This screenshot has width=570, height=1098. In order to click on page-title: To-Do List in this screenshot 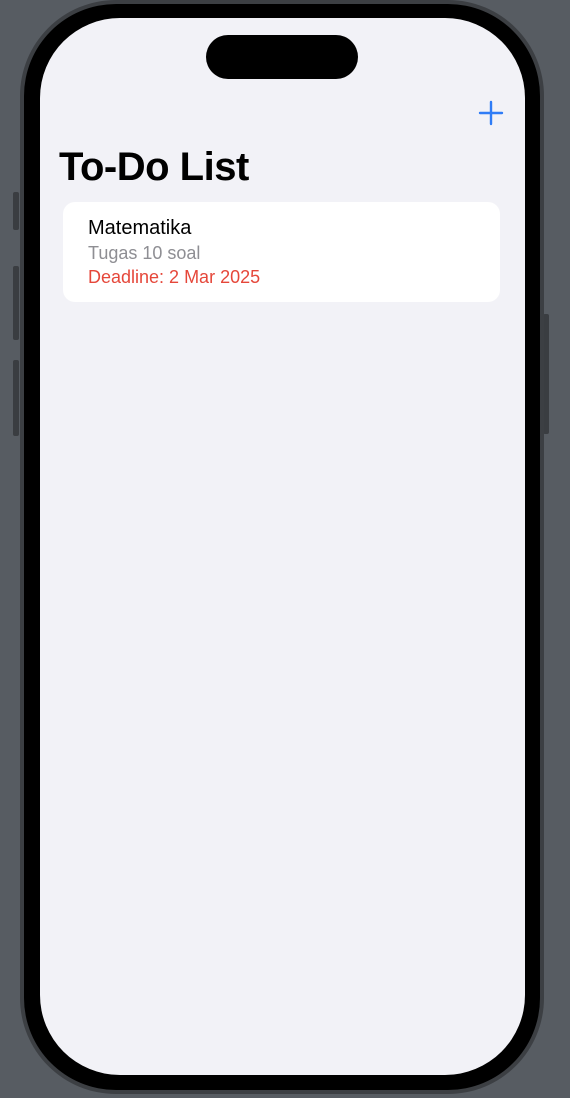, I will do `click(154, 167)`.